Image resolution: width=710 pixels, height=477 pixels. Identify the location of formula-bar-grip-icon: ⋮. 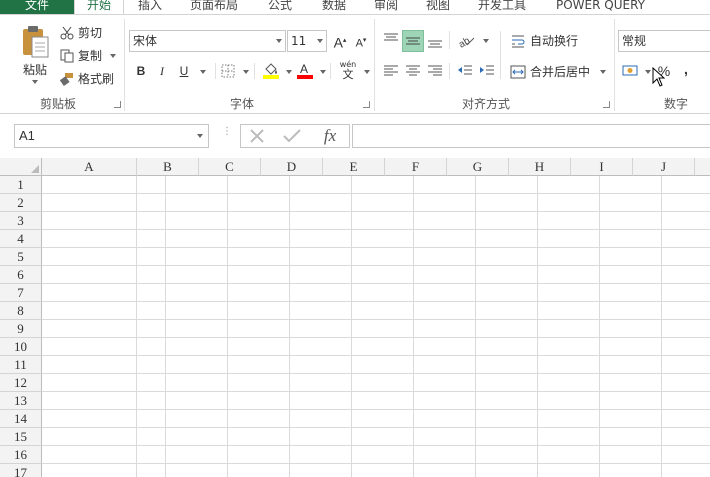
(227, 134).